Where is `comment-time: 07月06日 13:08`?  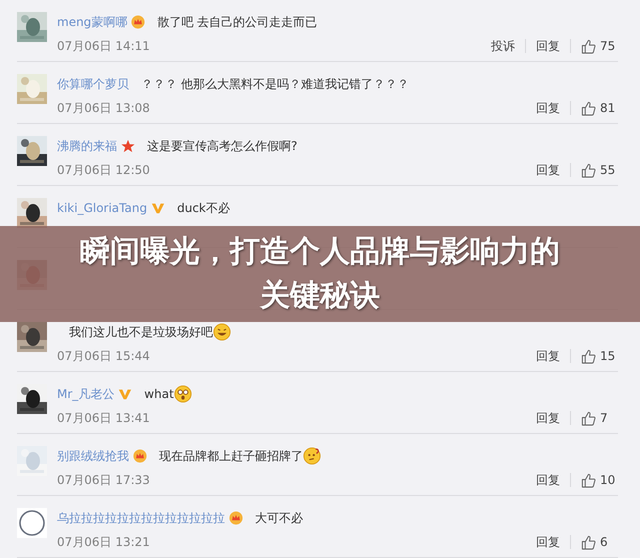
comment-time: 07月06日 13:08 is located at coordinates (103, 108).